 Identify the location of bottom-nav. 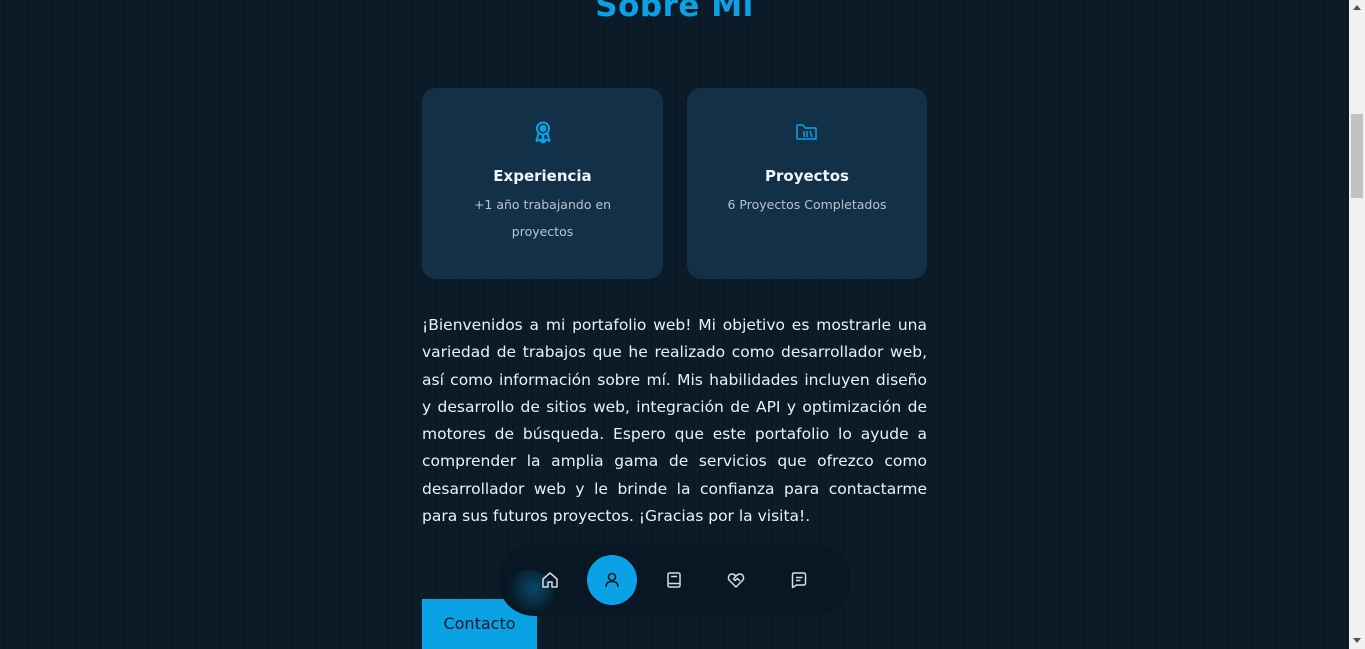
(674, 580).